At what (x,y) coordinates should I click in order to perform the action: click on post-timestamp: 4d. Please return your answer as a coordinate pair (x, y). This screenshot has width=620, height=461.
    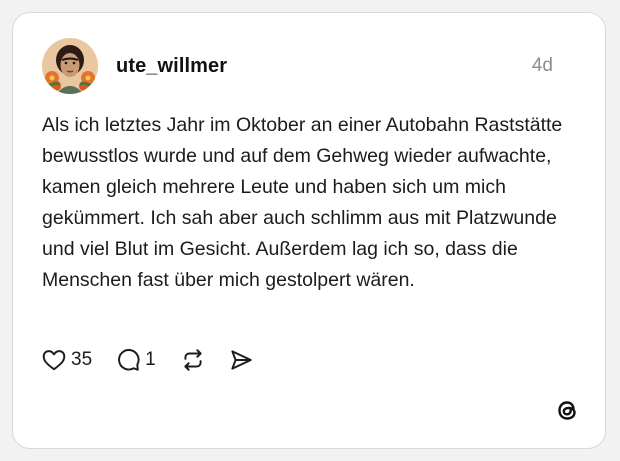
    Looking at the image, I should click on (542, 66).